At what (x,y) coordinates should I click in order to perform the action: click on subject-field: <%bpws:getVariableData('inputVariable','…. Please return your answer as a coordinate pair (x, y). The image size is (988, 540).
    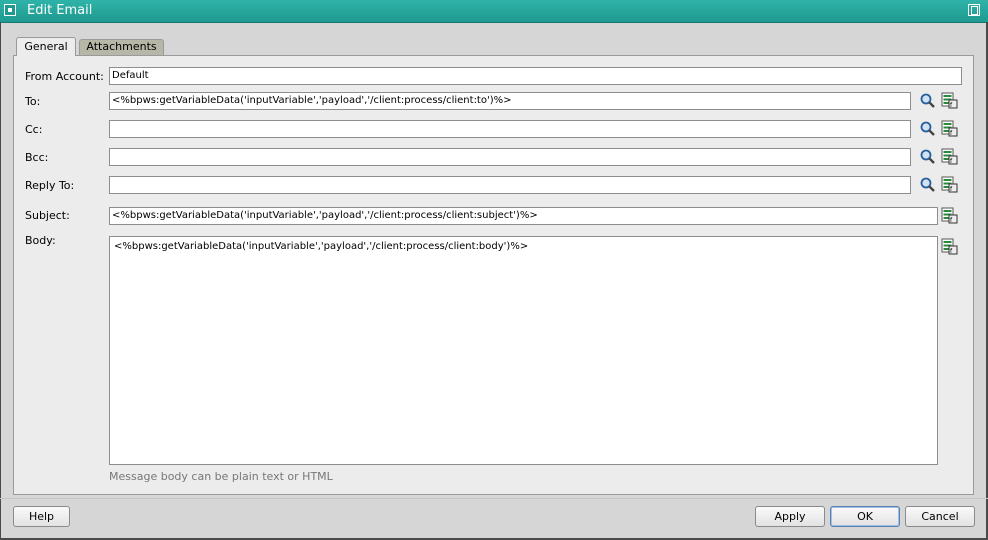
    Looking at the image, I should click on (523, 216).